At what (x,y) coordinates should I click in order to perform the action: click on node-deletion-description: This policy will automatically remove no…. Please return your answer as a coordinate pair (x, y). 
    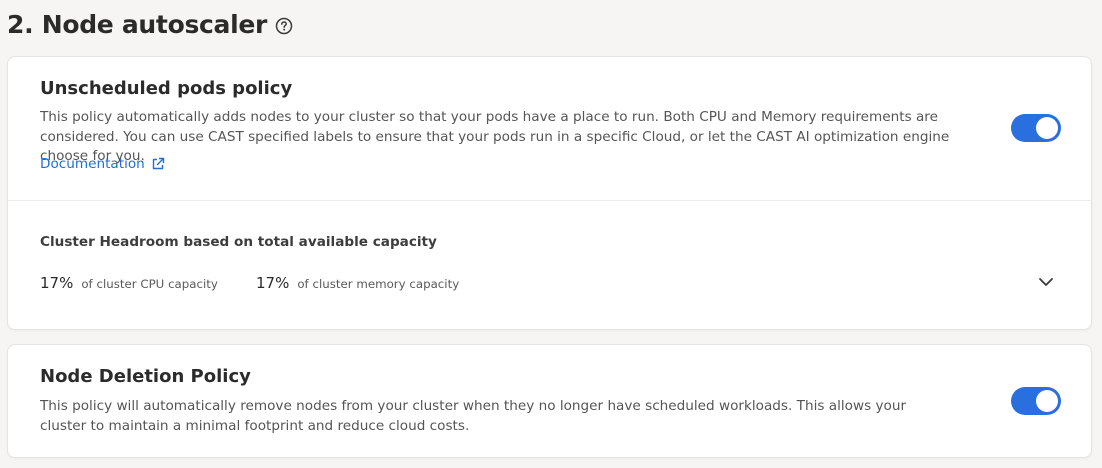
    Looking at the image, I should click on (473, 416).